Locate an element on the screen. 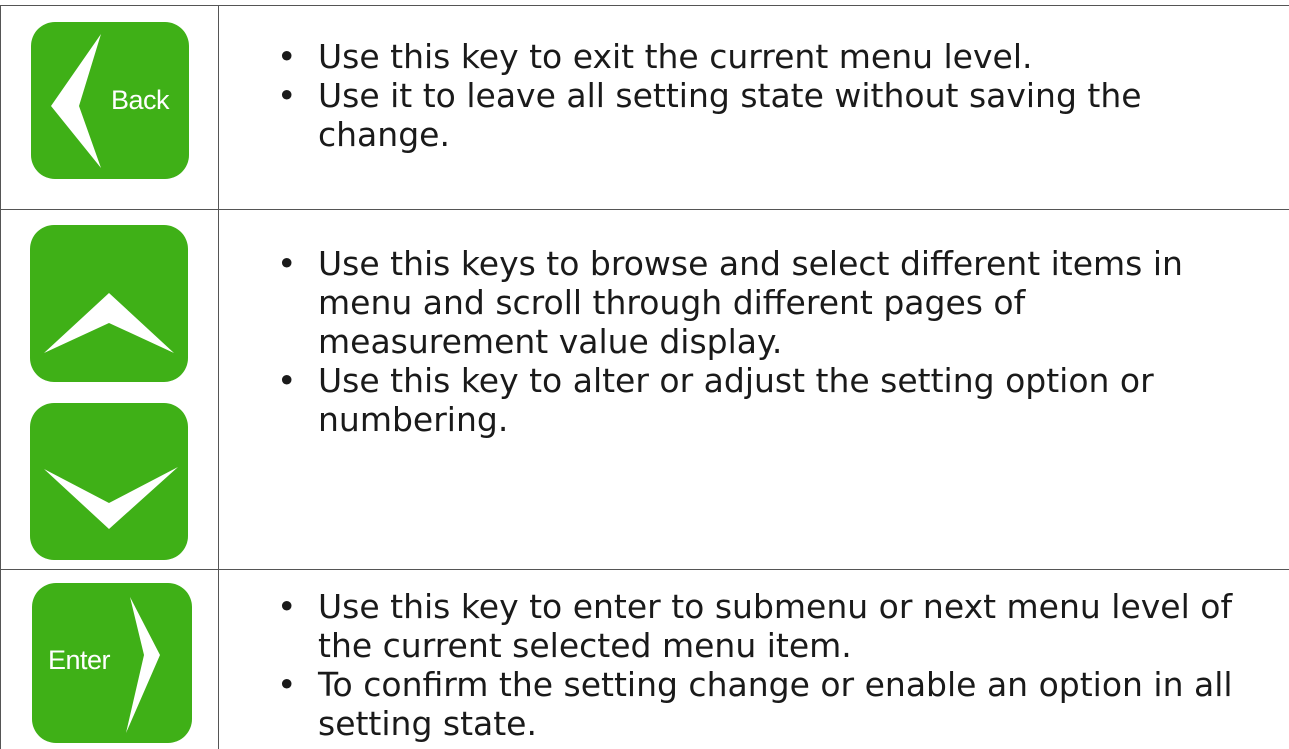  up-arrow-icon is located at coordinates (109, 323).